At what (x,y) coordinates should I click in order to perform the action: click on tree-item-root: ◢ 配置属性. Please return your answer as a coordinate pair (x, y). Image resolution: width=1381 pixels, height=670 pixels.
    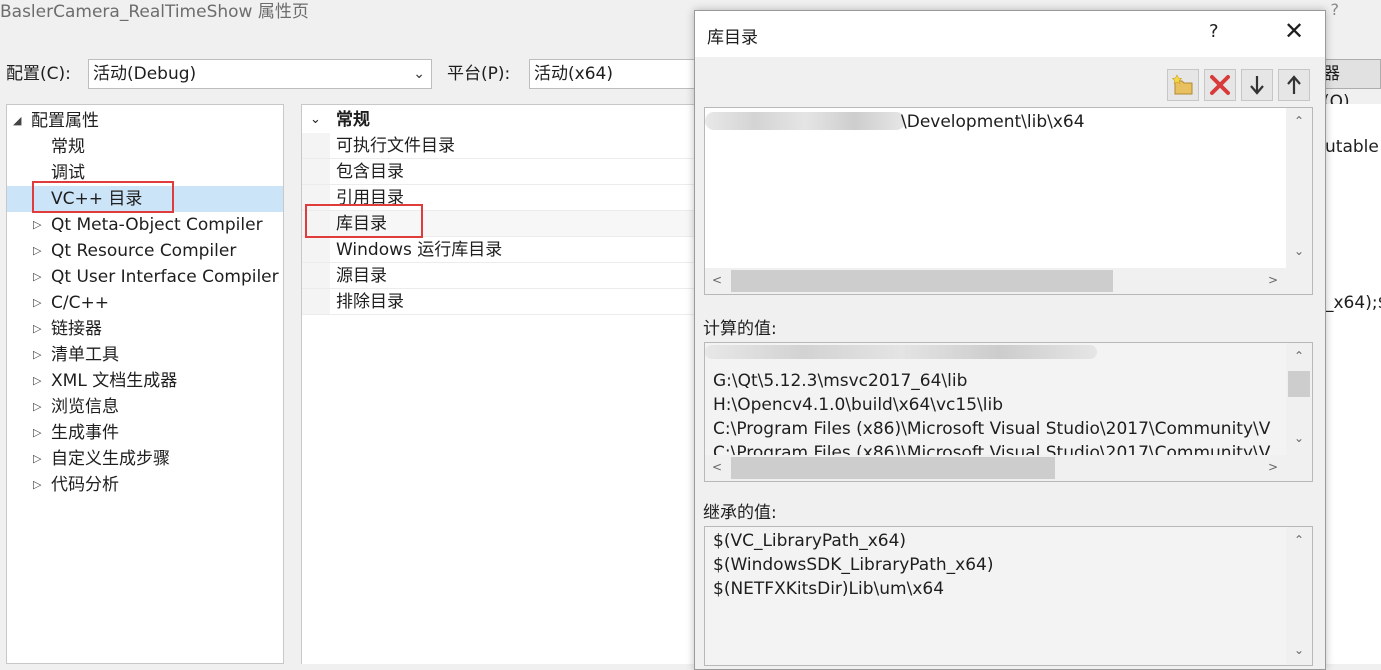
    Looking at the image, I should click on (145, 121).